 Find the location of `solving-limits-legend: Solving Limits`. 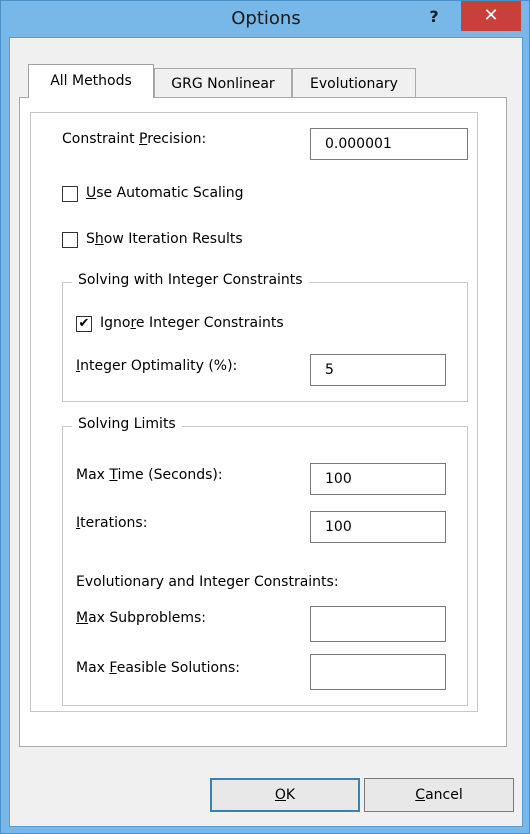

solving-limits-legend: Solving Limits is located at coordinates (127, 424).